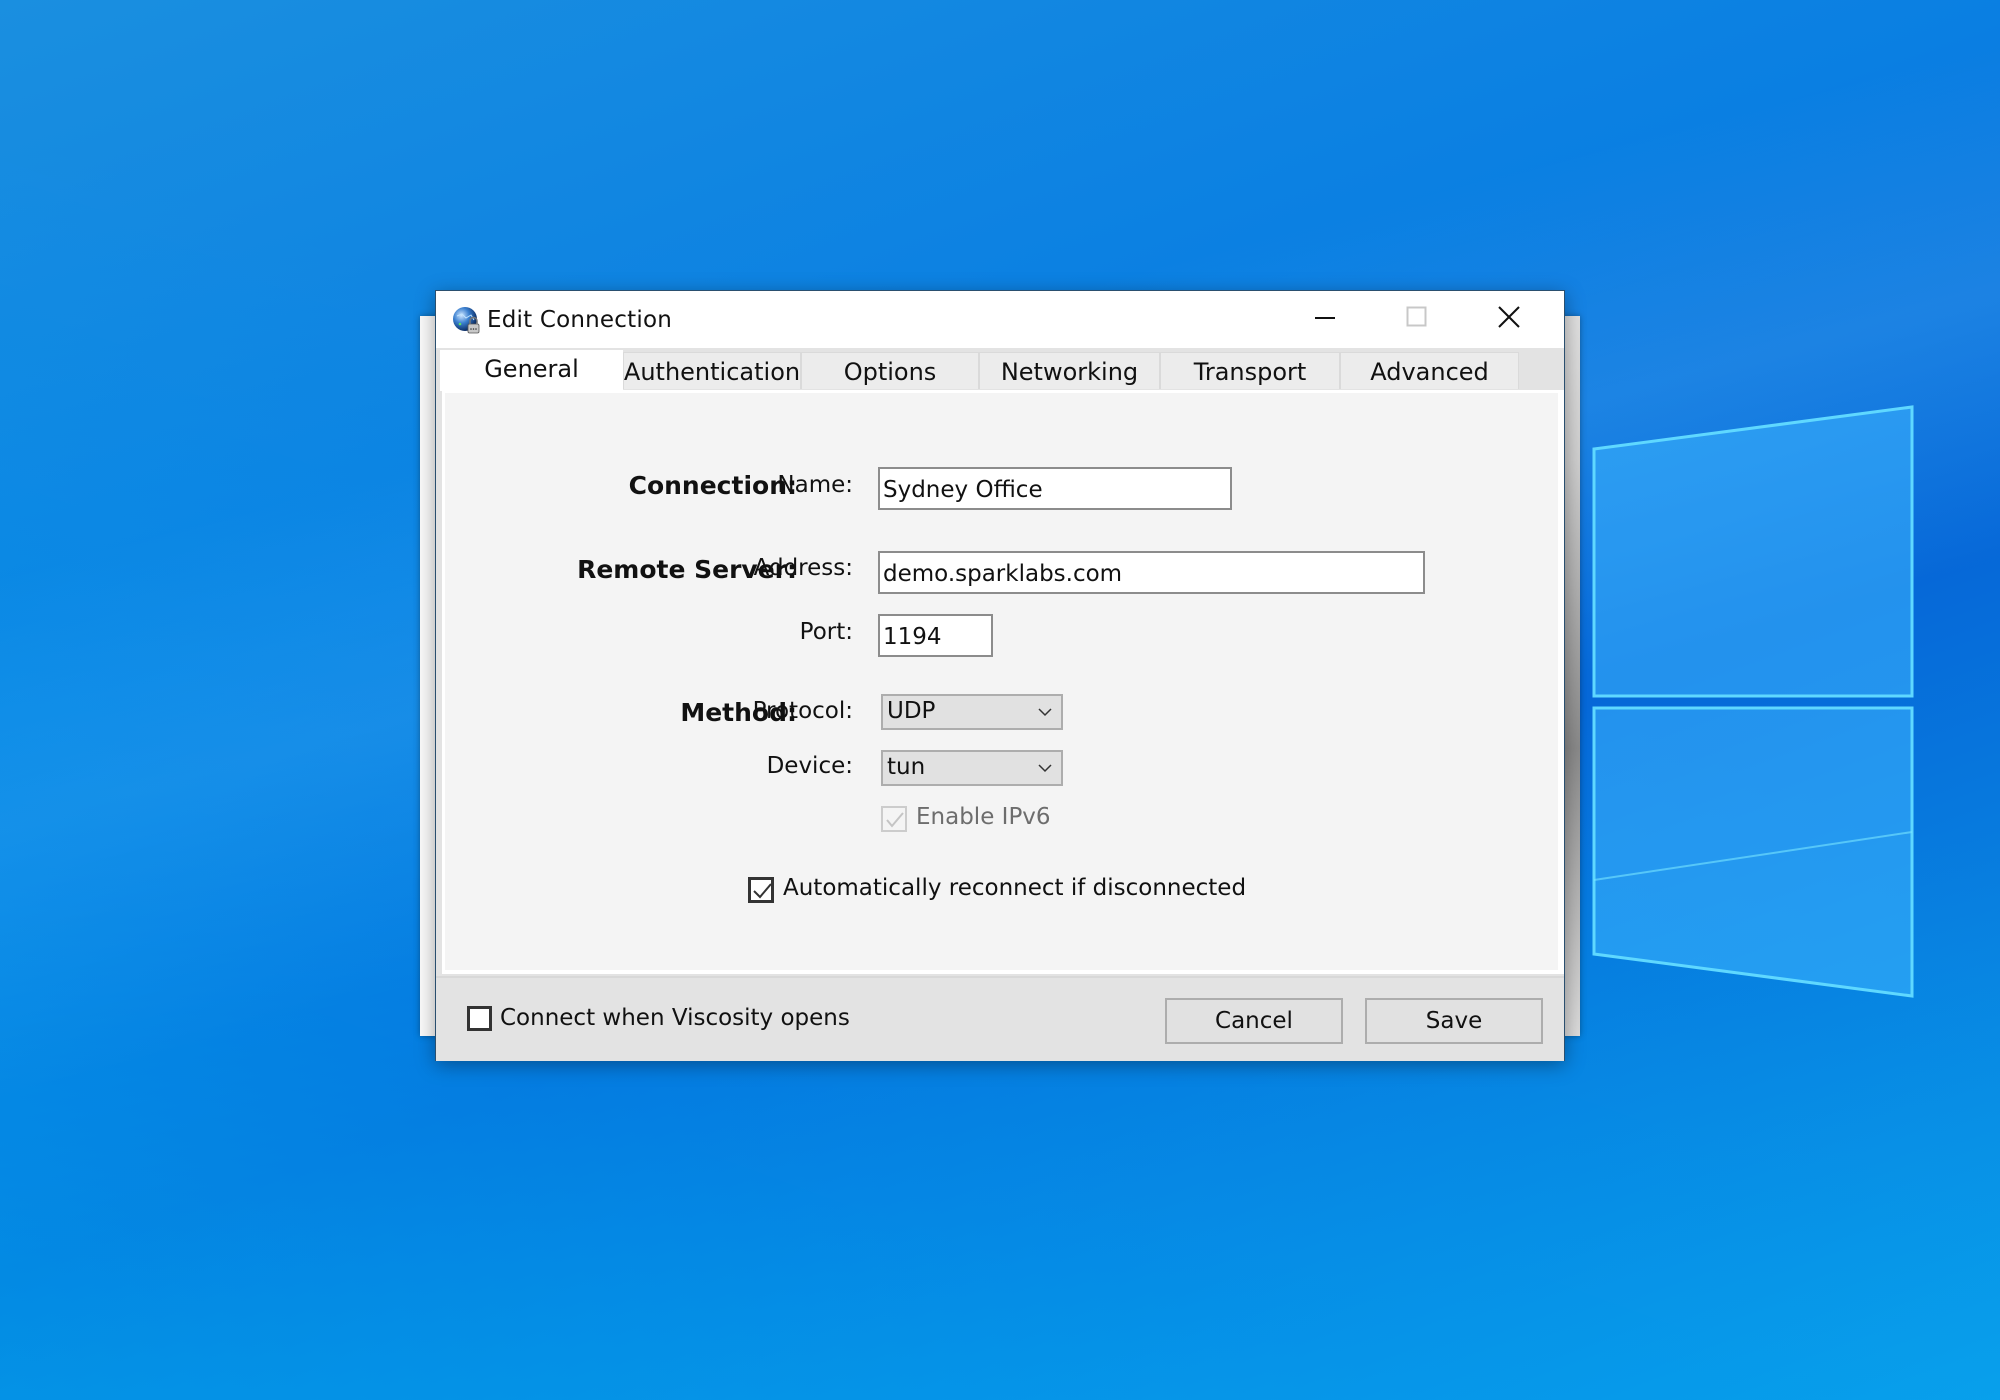 The image size is (2000, 1400). Describe the element at coordinates (1151, 572) in the screenshot. I see `address-input` at that location.